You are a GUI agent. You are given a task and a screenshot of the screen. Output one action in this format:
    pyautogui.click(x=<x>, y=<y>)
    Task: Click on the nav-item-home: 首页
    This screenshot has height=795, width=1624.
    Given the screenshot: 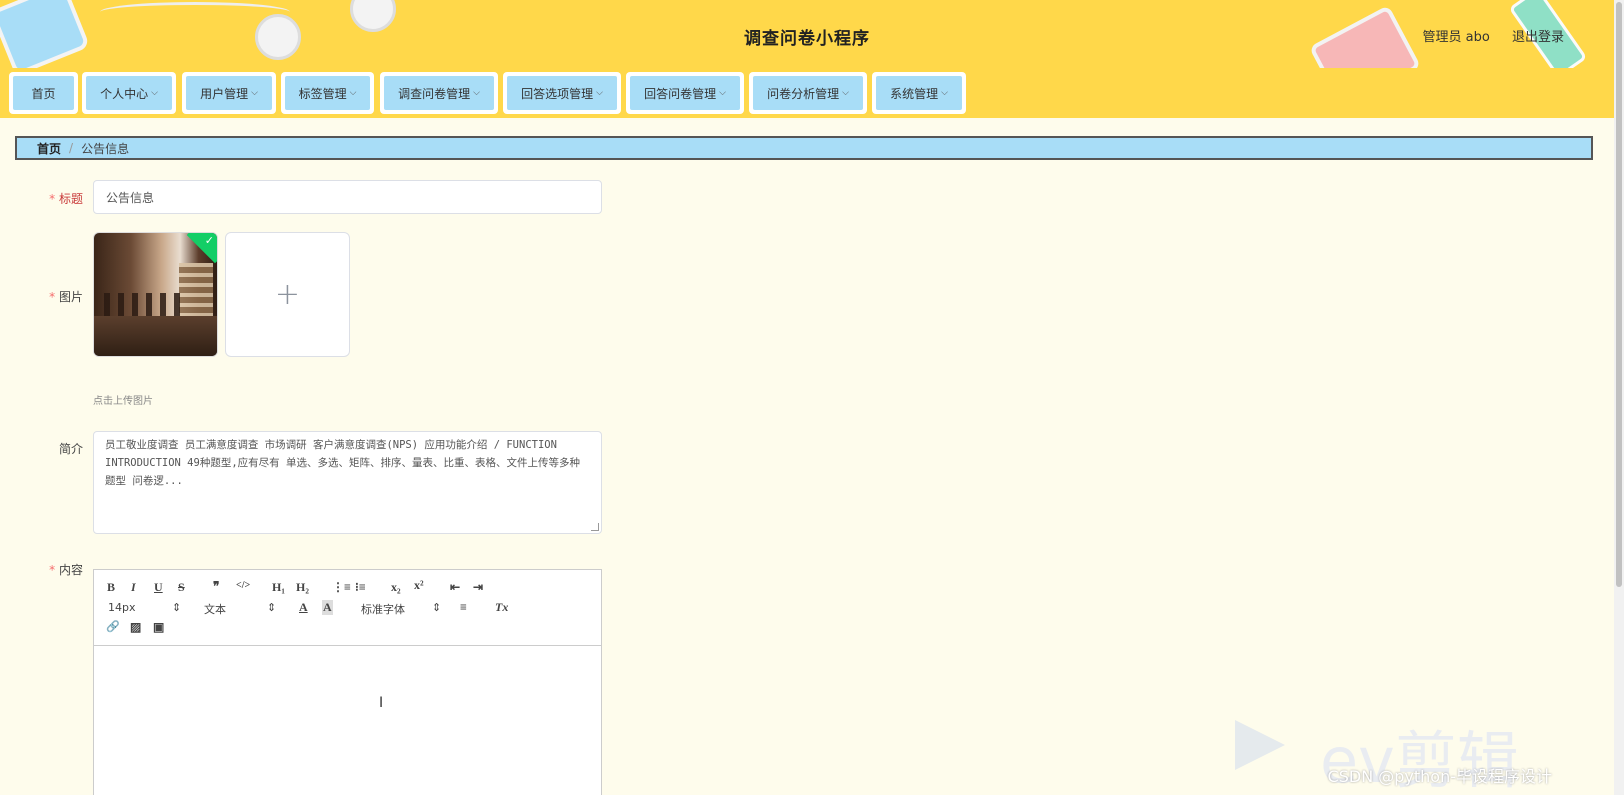 What is the action you would take?
    pyautogui.click(x=43, y=93)
    